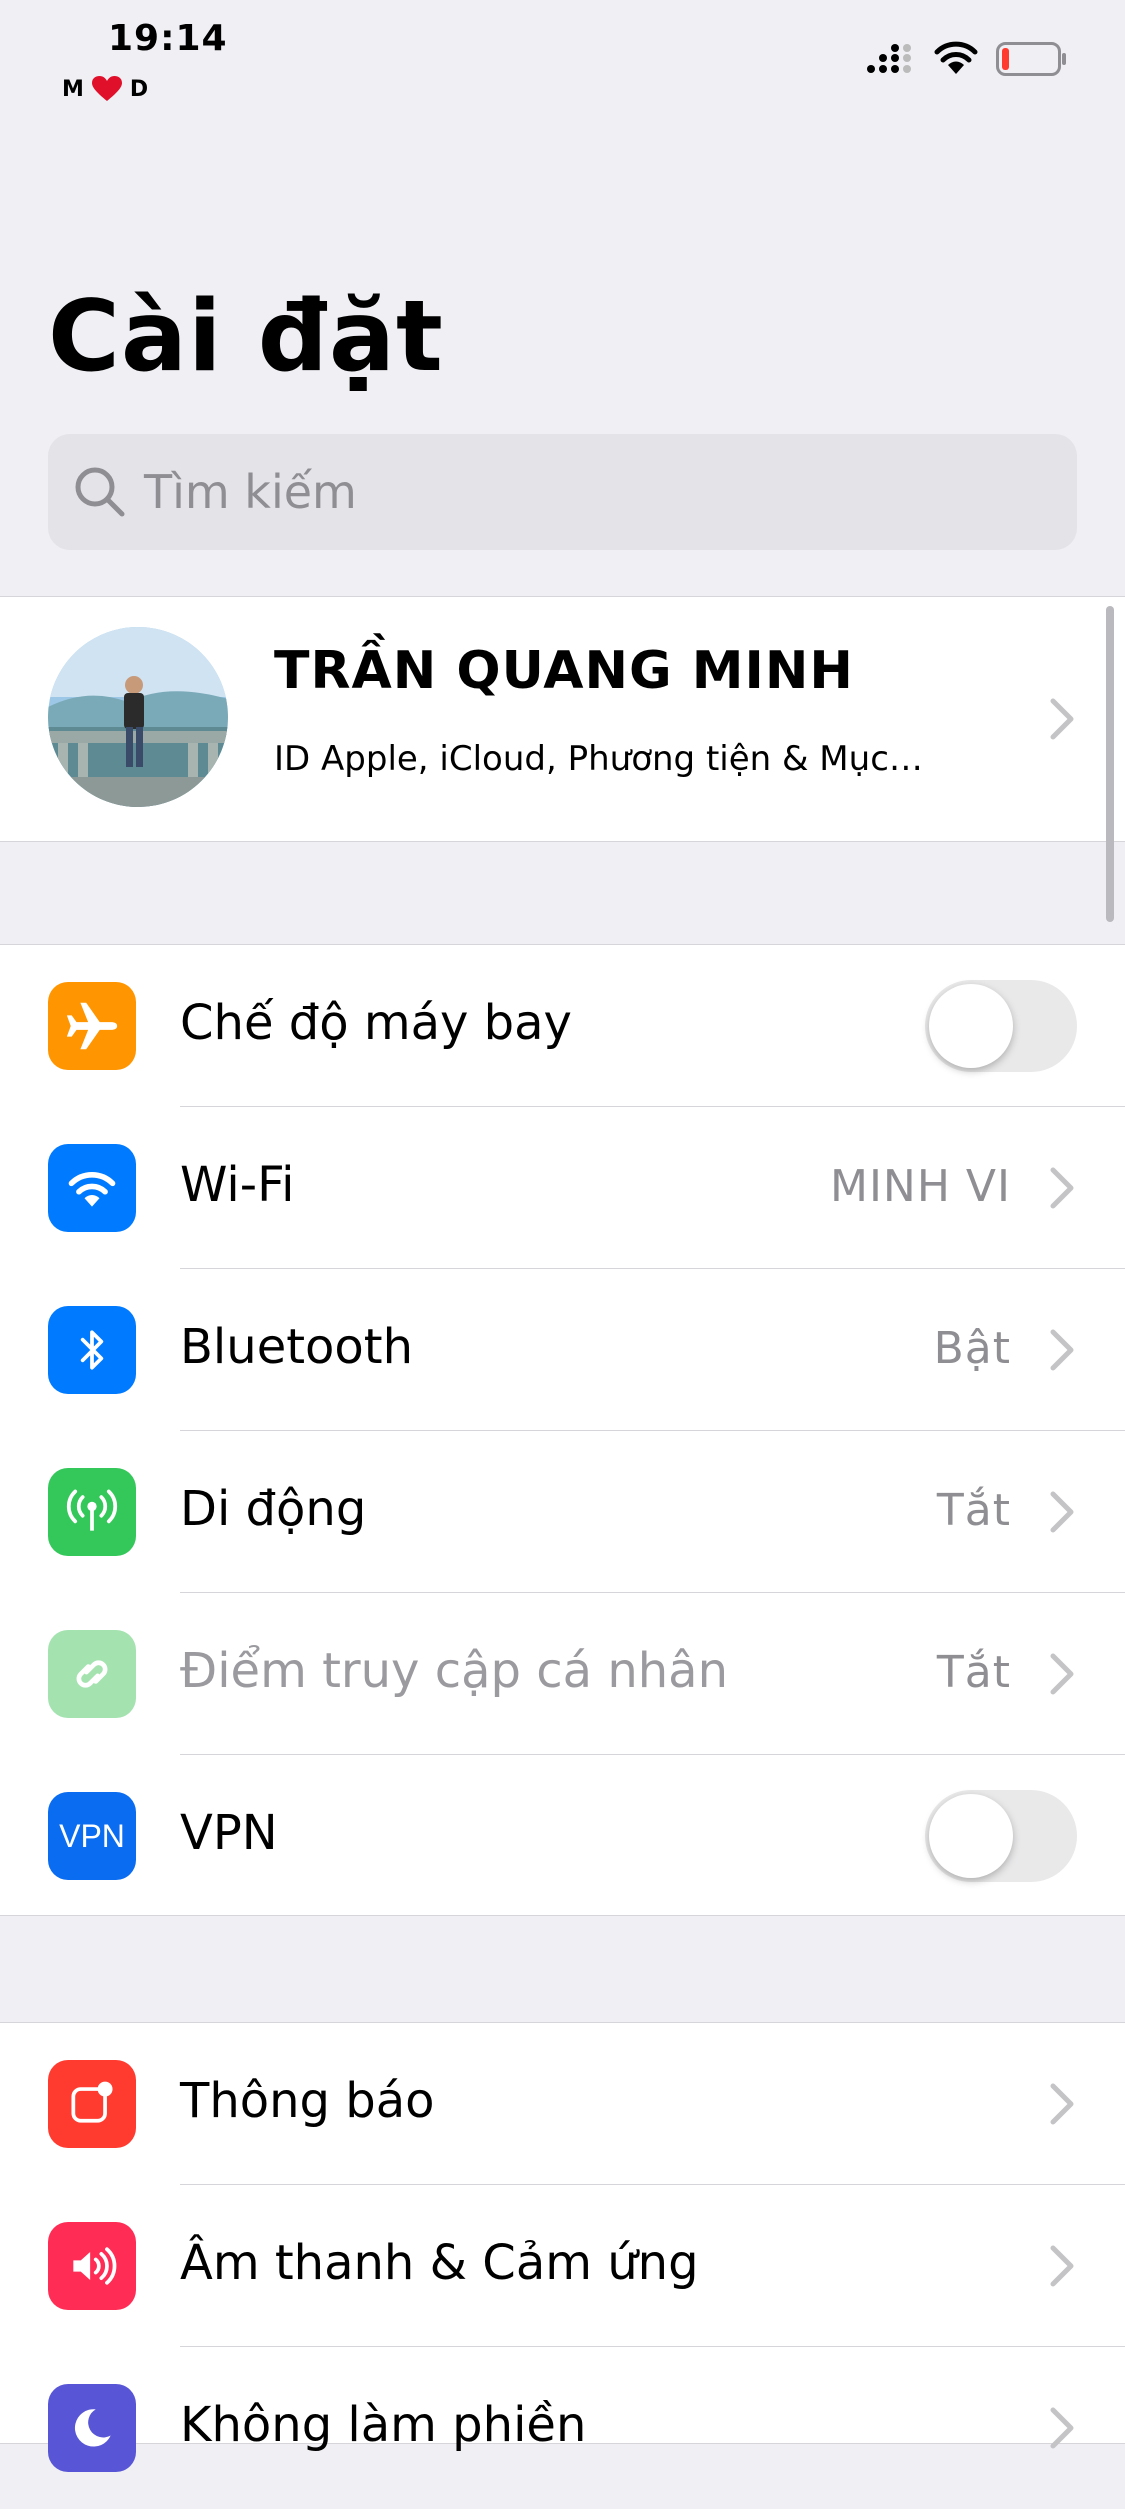 Image resolution: width=1125 pixels, height=2509 pixels. I want to click on battery-icon, so click(1031, 59).